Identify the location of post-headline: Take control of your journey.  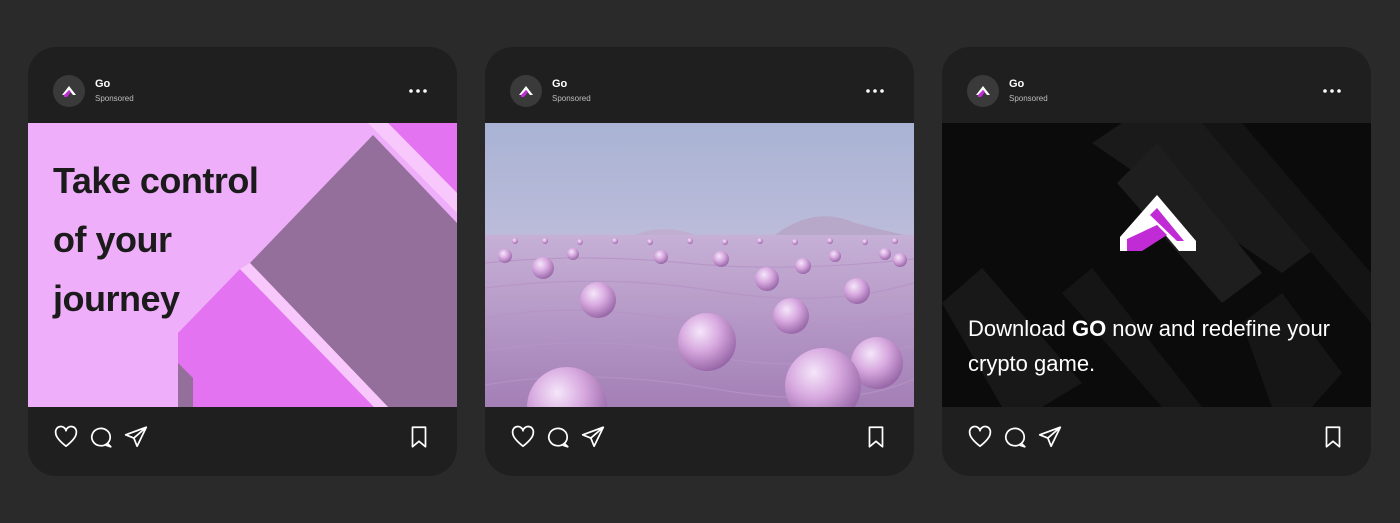
(156, 239).